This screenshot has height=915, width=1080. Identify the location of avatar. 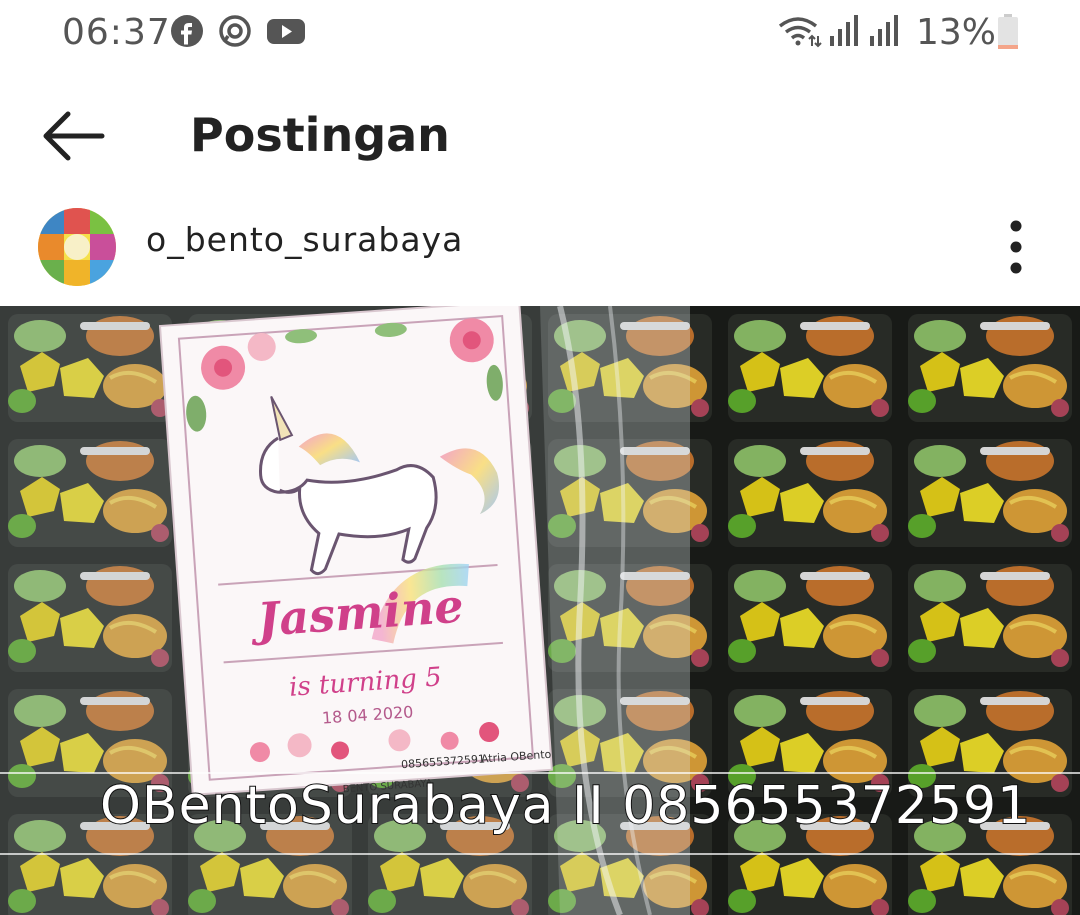
(77, 247).